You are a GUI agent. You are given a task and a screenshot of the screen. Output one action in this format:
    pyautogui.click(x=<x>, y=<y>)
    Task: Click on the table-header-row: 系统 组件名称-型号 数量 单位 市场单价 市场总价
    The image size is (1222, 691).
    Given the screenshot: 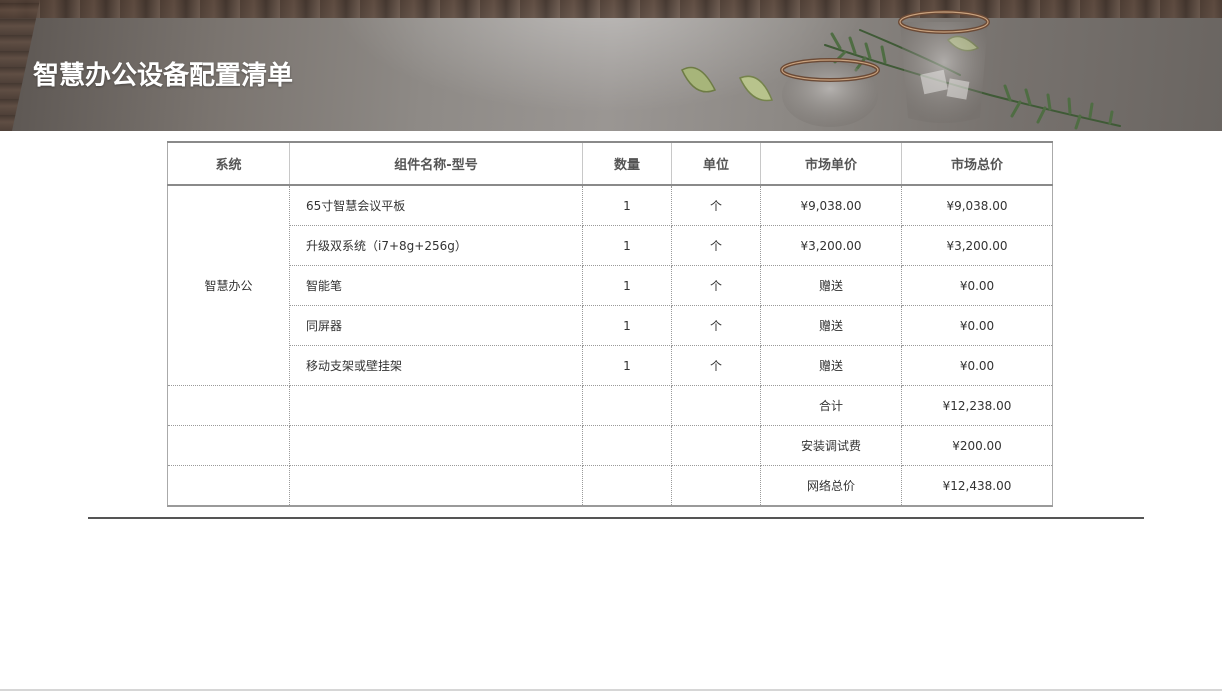 What is the action you would take?
    pyautogui.click(x=610, y=163)
    